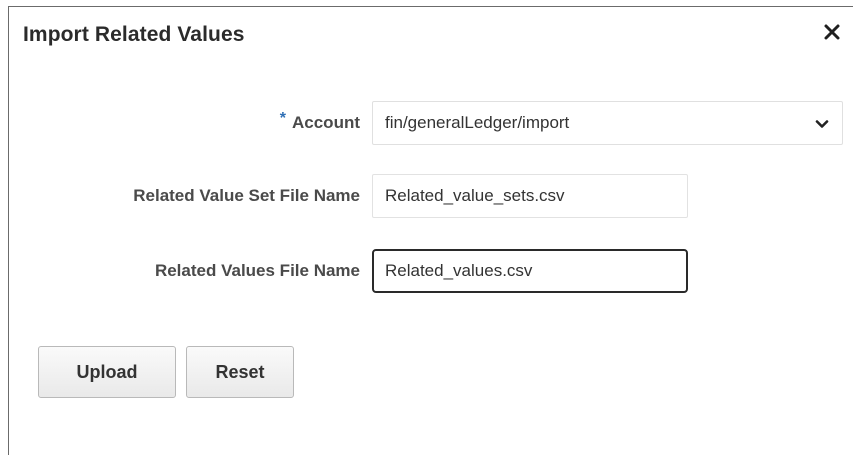 This screenshot has height=455, width=855. Describe the element at coordinates (134, 34) in the screenshot. I see `dialog-title: Import Related Values` at that location.